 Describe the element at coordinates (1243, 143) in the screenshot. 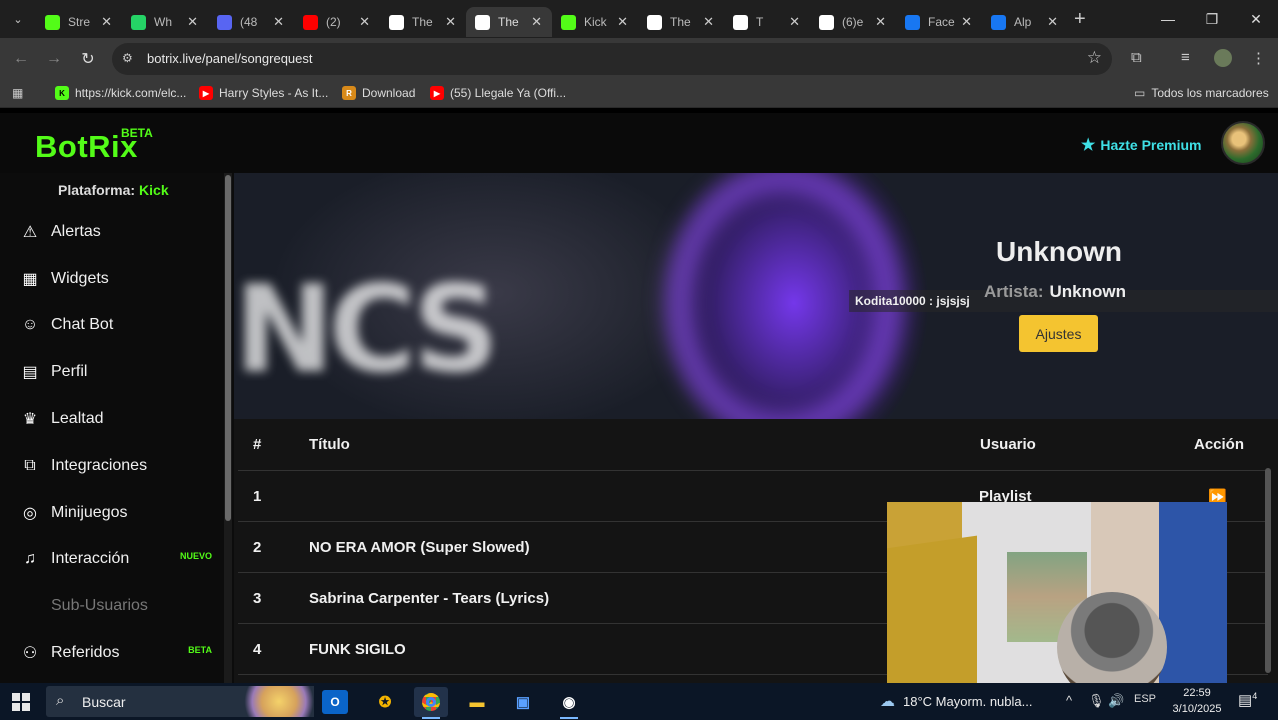

I see `user-avatar` at that location.